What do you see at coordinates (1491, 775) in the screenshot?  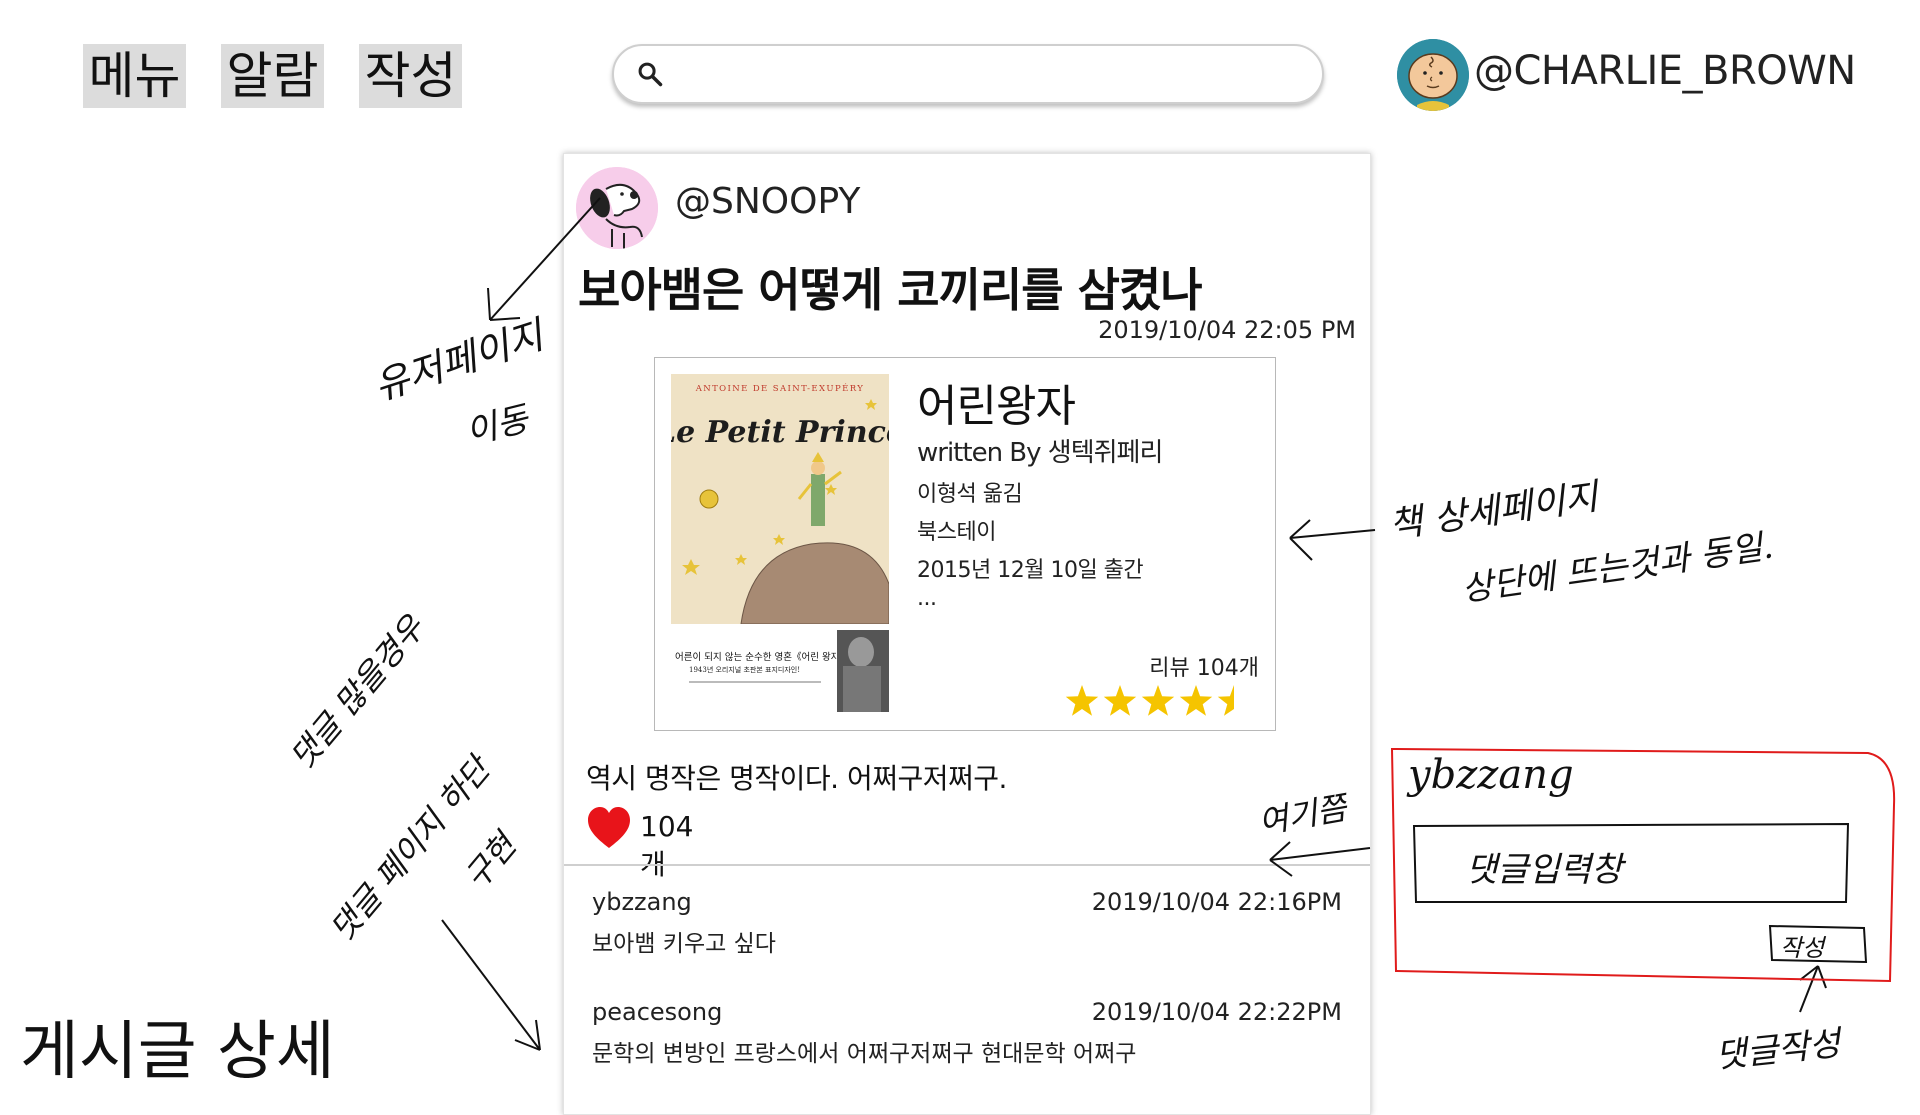 I see `sketch-comment-user: ybzzang` at bounding box center [1491, 775].